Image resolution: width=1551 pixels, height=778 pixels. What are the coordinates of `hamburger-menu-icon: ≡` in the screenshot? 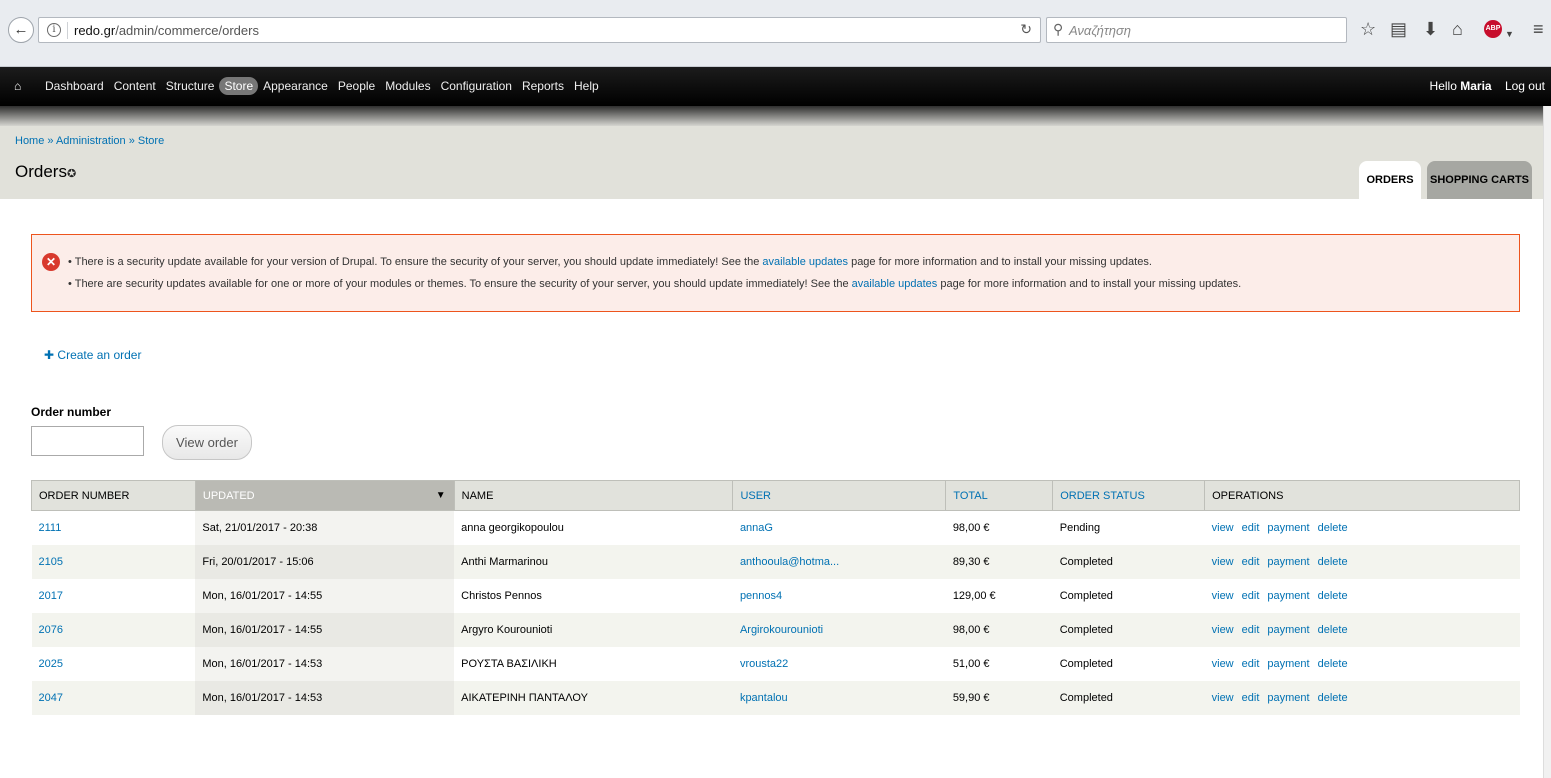 It's located at (1538, 29).